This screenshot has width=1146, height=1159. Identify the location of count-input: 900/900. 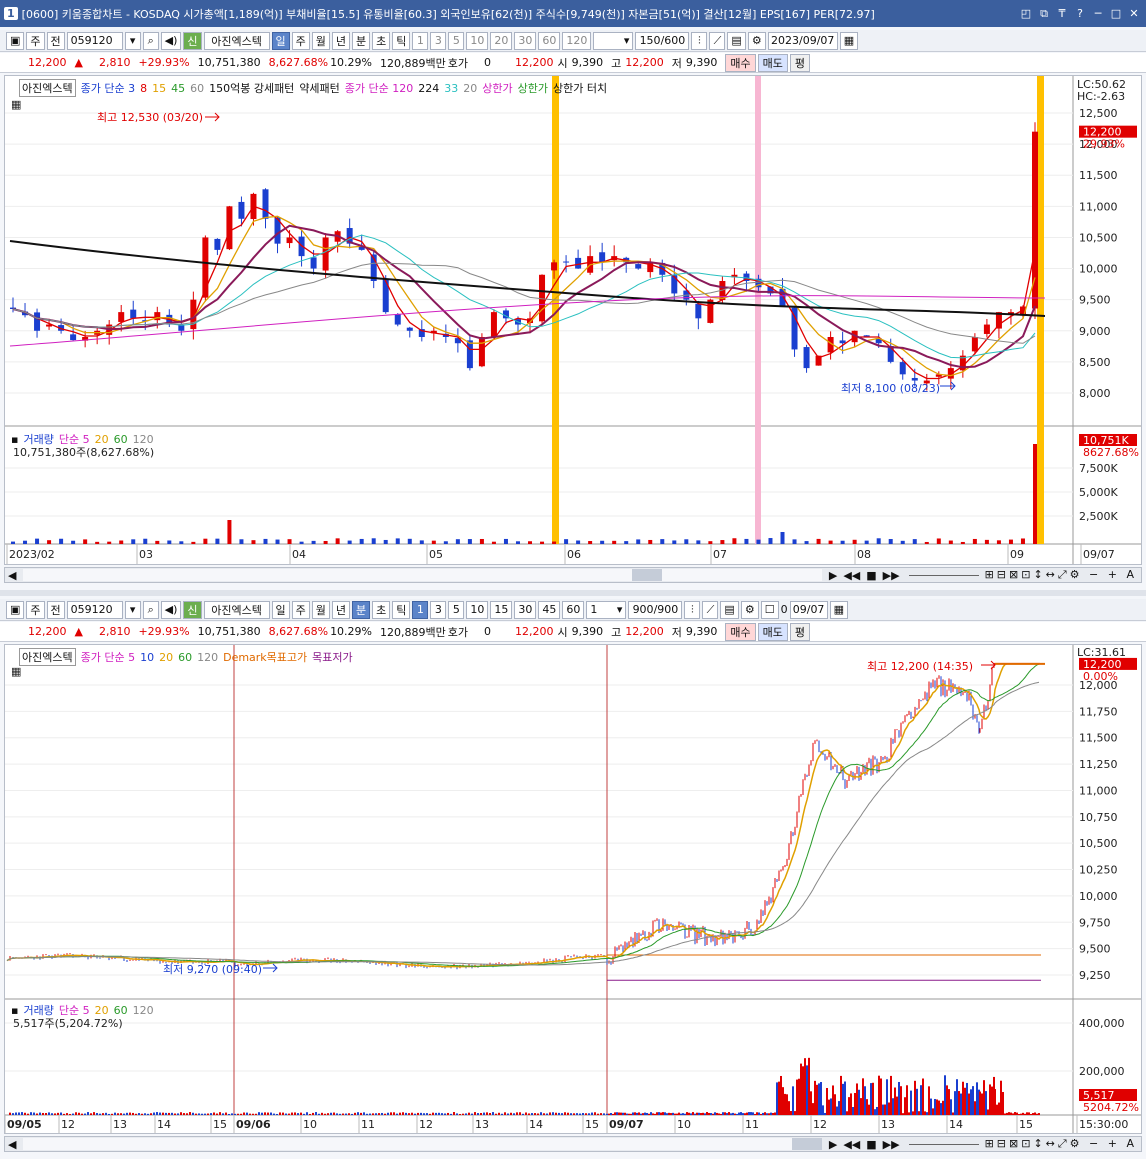
(655, 609).